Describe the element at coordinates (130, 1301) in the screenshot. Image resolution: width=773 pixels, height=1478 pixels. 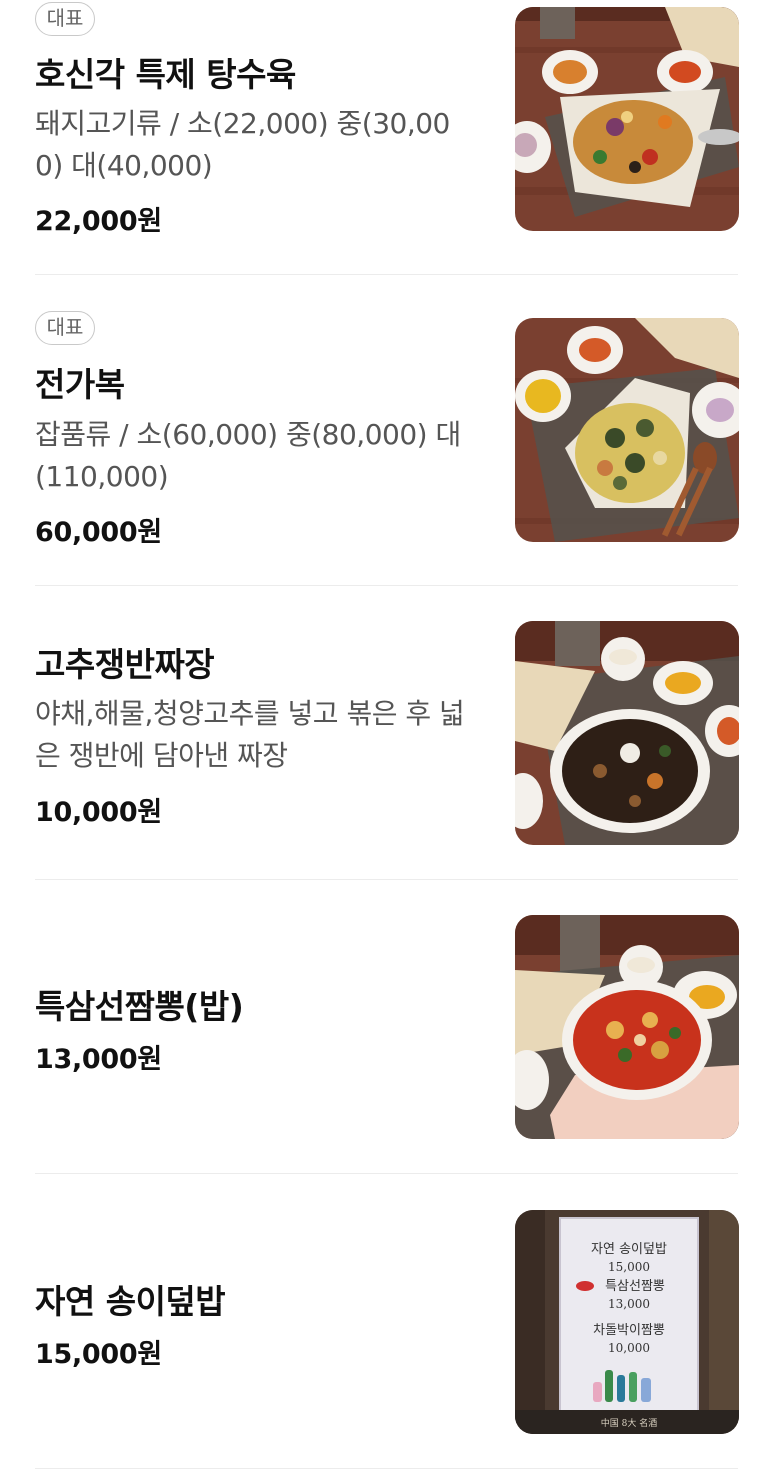
I see `menu-item-name: 자연 송이덮밥` at that location.